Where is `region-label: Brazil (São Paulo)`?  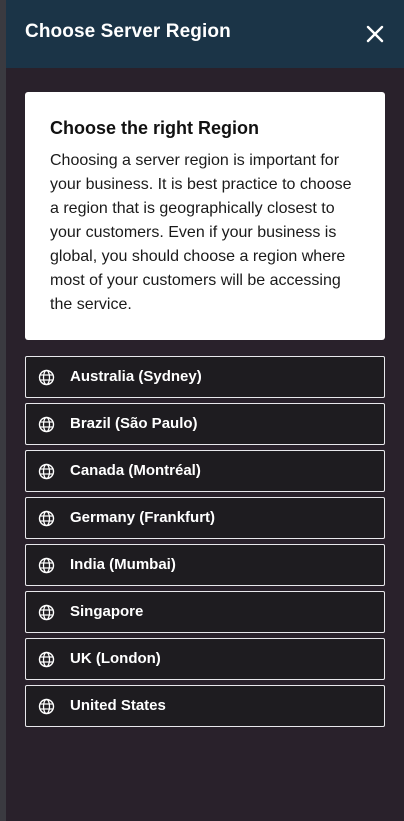 region-label: Brazil (São Paulo) is located at coordinates (134, 423).